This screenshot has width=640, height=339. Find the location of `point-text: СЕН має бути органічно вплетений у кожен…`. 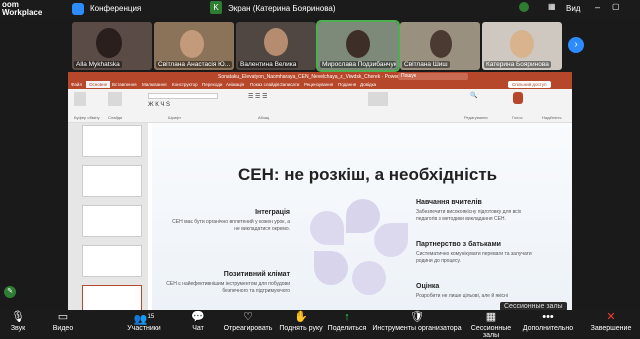

point-text: СЕН має бути органічно вплетений у кожен… is located at coordinates (231, 225).